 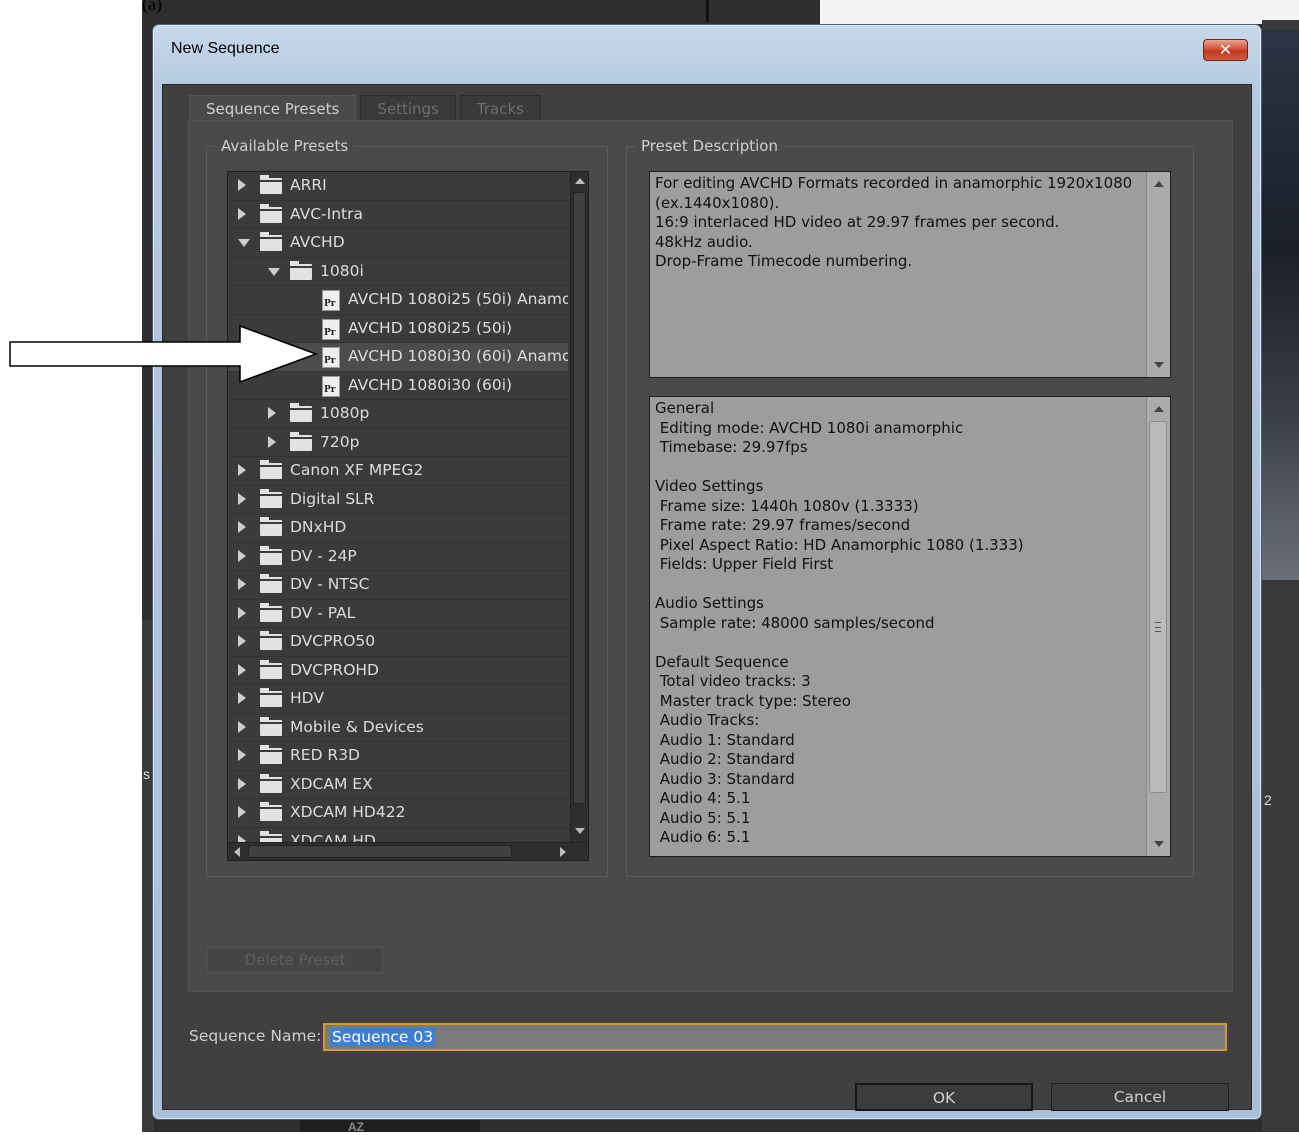 I want to click on tree-folder-row: DV - 24P, so click(x=398, y=556).